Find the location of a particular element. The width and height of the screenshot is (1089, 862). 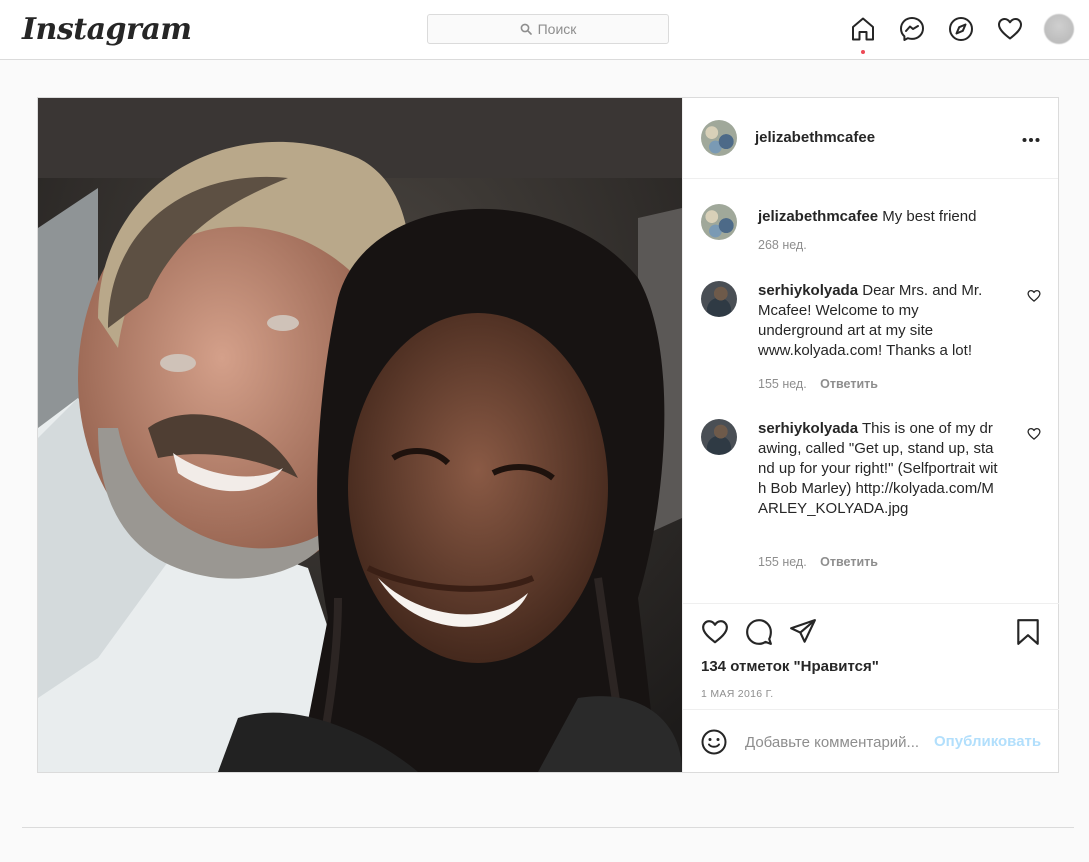

publish-button: Опубликовать is located at coordinates (987, 741).